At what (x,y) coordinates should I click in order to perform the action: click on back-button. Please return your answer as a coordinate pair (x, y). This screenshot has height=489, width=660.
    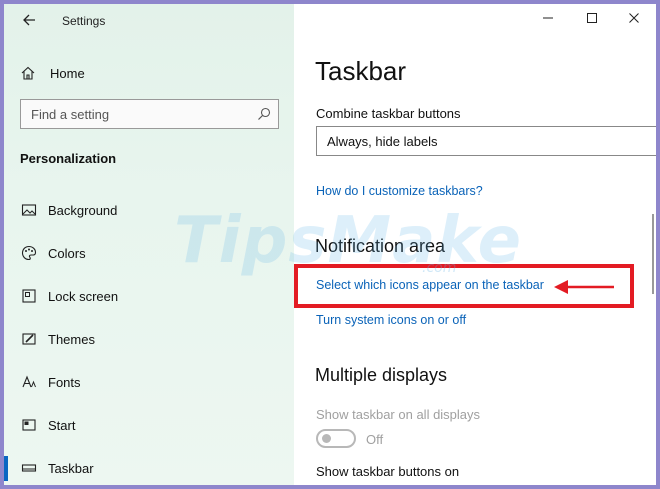
    Looking at the image, I should click on (29, 23).